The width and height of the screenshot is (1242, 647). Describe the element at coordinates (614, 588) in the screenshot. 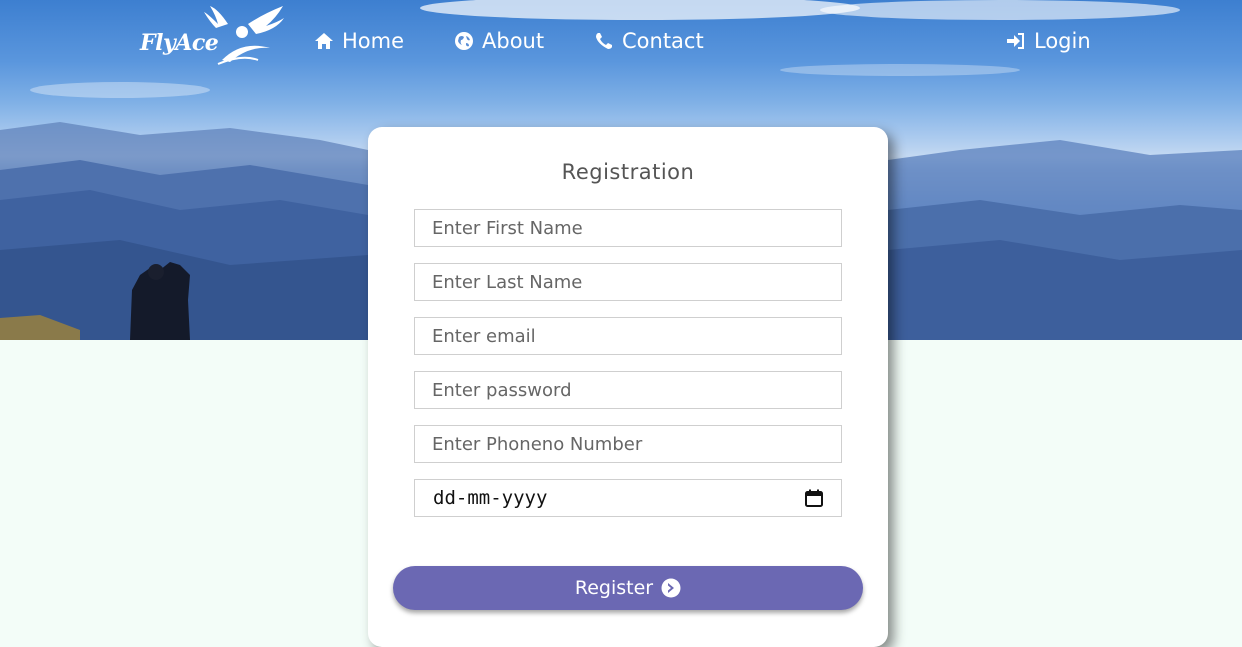

I see `register-button-label: Register` at that location.